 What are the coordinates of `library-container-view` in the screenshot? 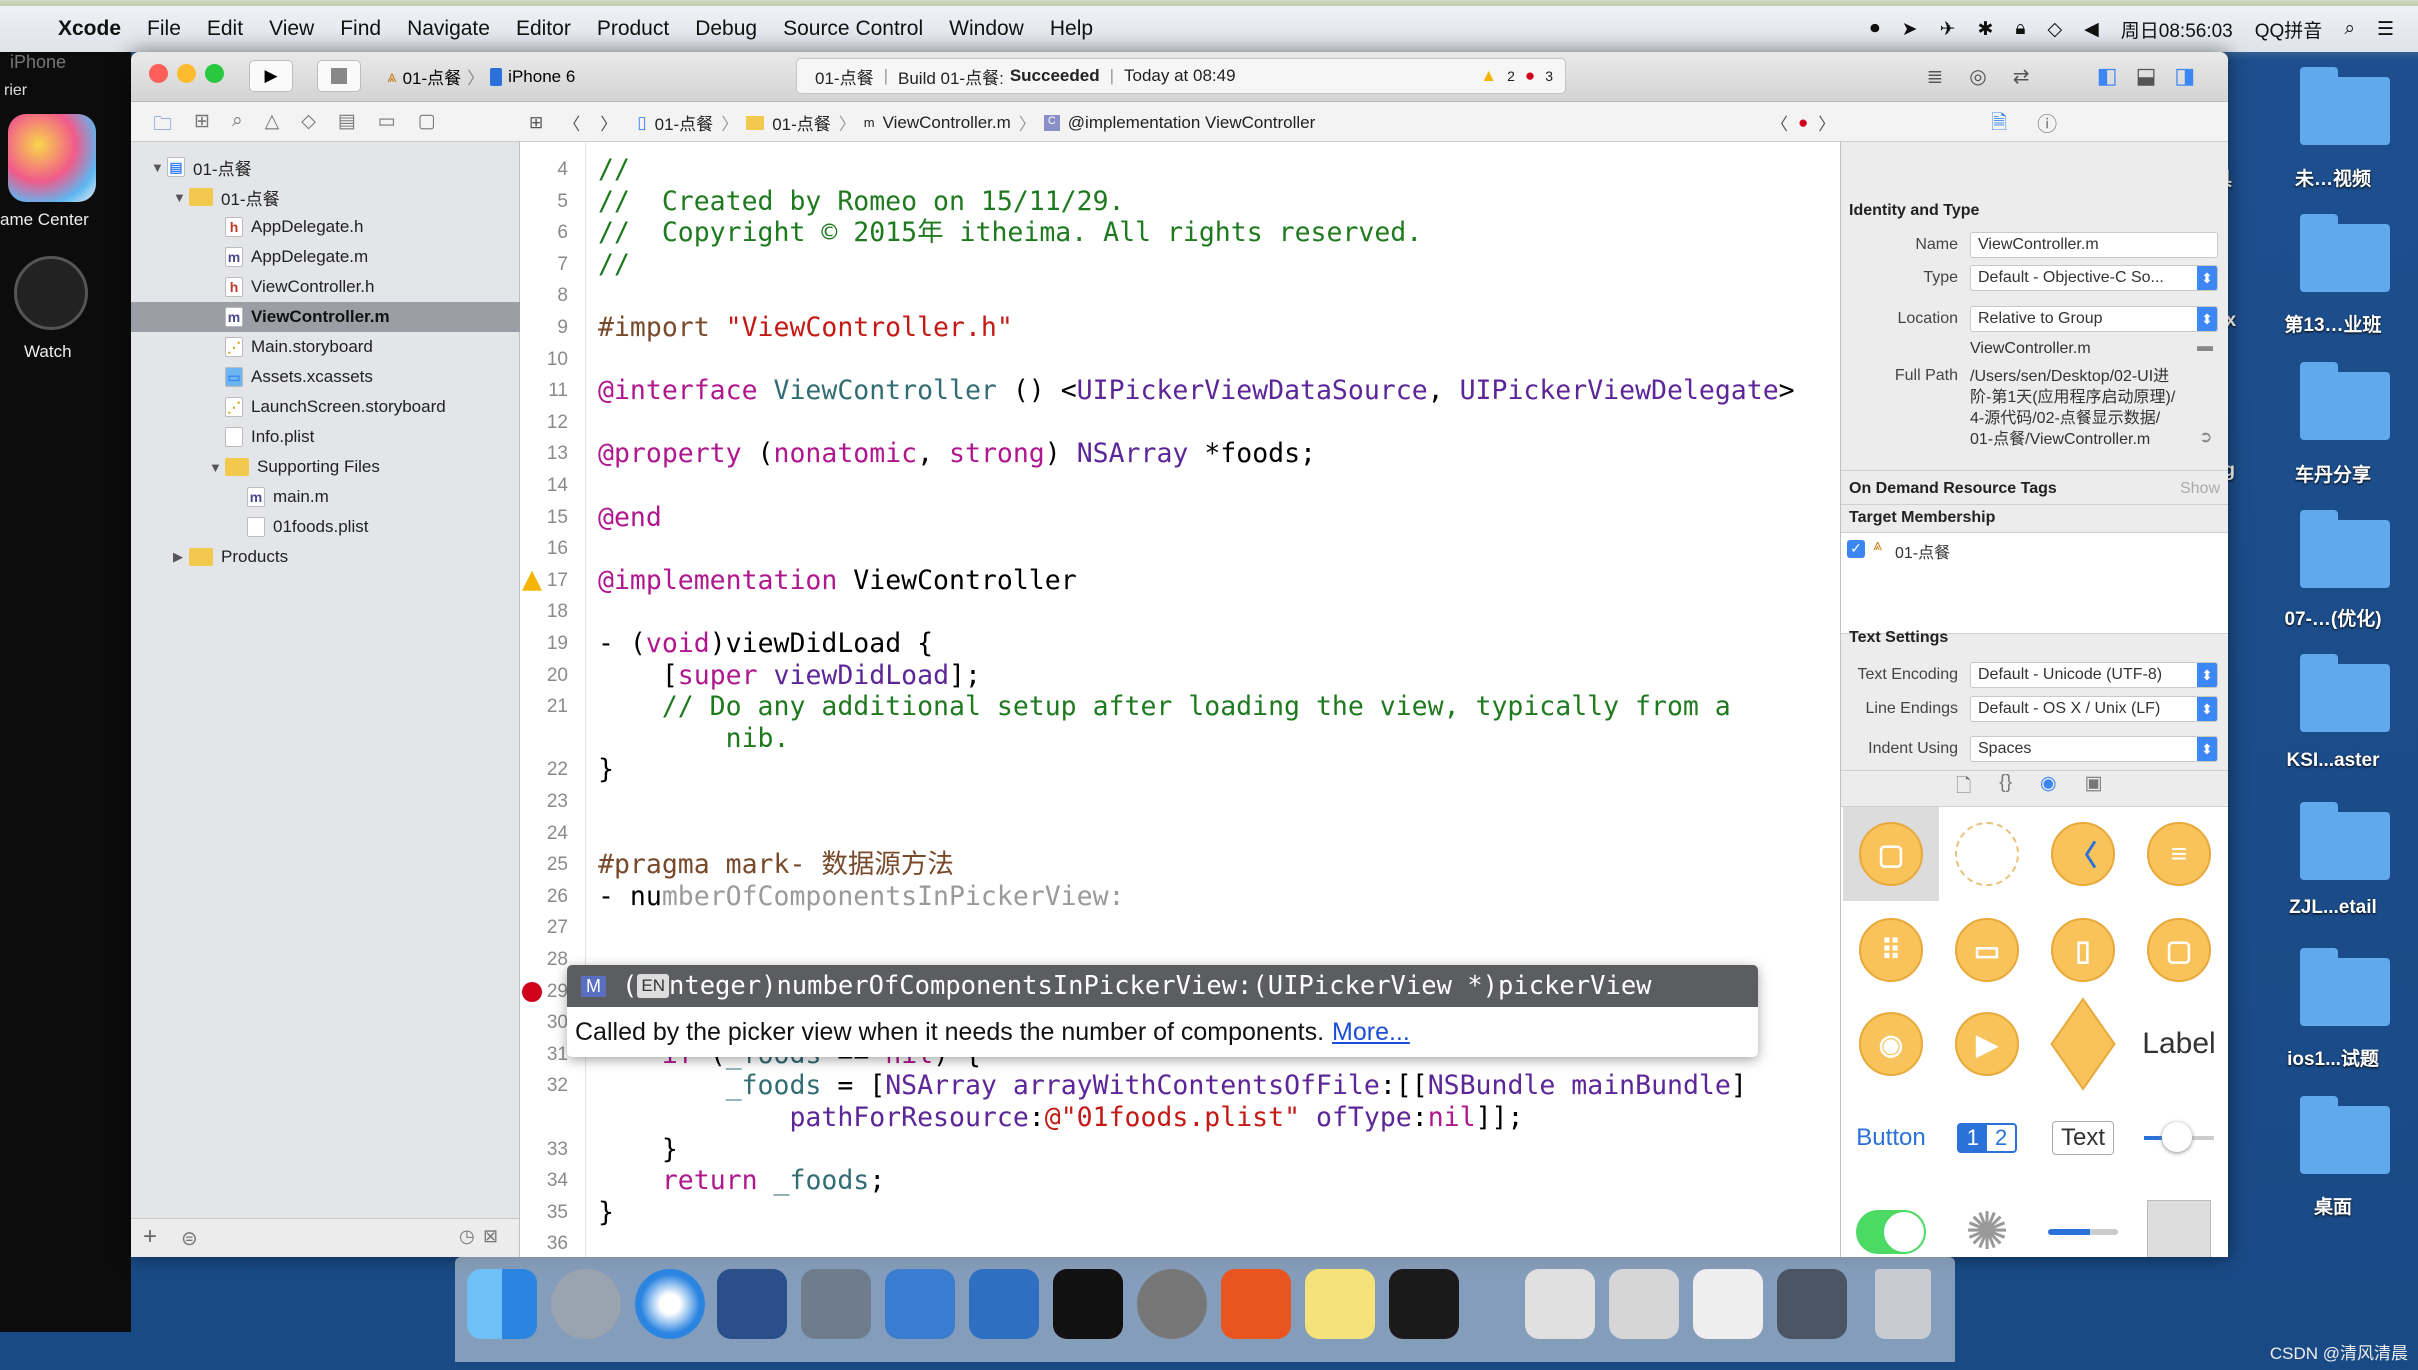 It's located at (1987, 854).